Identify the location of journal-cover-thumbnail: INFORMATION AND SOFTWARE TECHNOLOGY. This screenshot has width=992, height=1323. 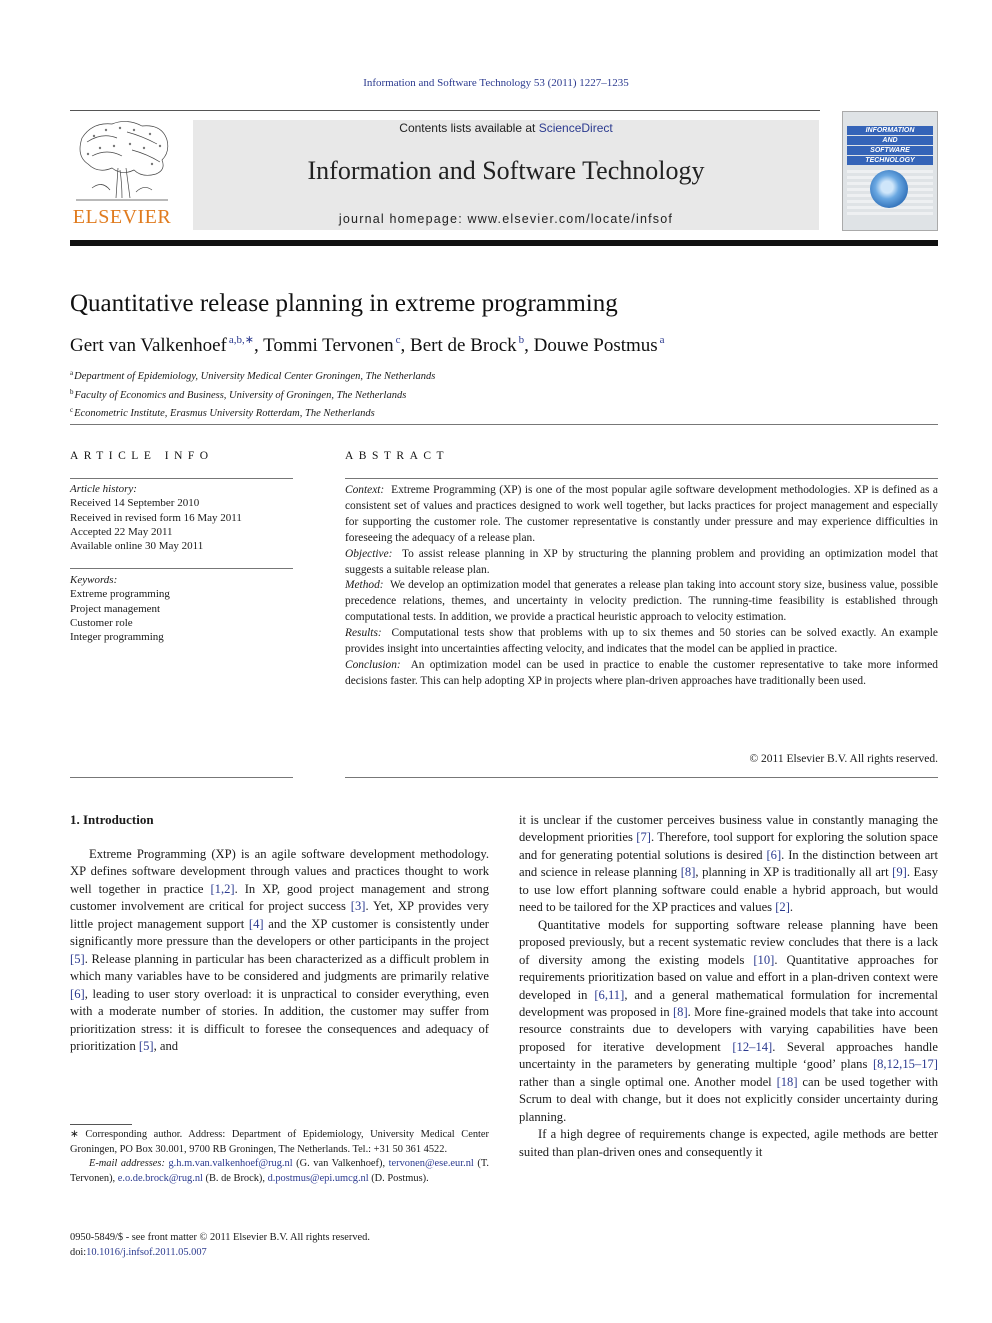
(890, 171).